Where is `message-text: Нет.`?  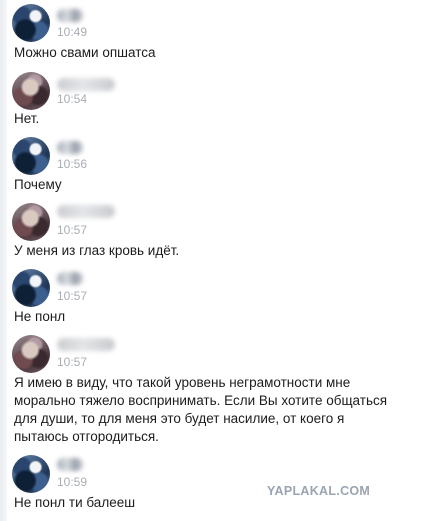 message-text: Нет. is located at coordinates (27, 118).